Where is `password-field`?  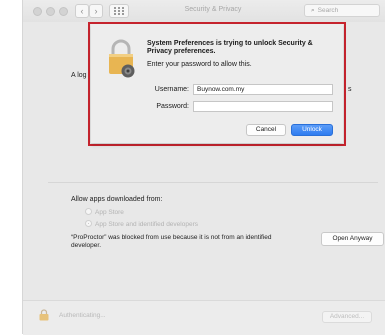
password-field is located at coordinates (263, 106).